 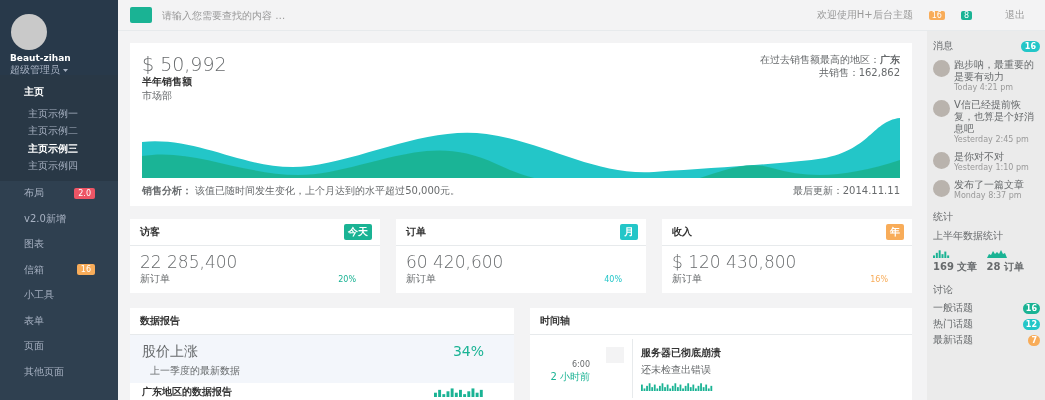 What do you see at coordinates (943, 46) in the screenshot?
I see `messages-heading: 消息` at bounding box center [943, 46].